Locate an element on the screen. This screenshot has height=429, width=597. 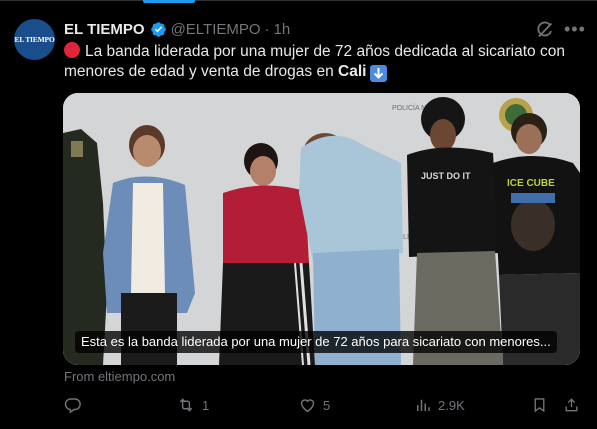
reply-button is located at coordinates (76, 405).